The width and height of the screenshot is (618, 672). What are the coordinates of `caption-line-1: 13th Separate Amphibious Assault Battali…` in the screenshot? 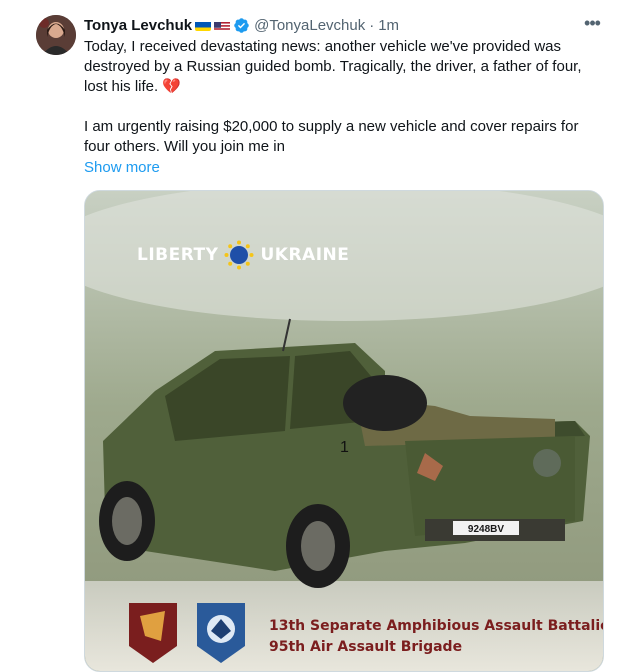 It's located at (436, 626).